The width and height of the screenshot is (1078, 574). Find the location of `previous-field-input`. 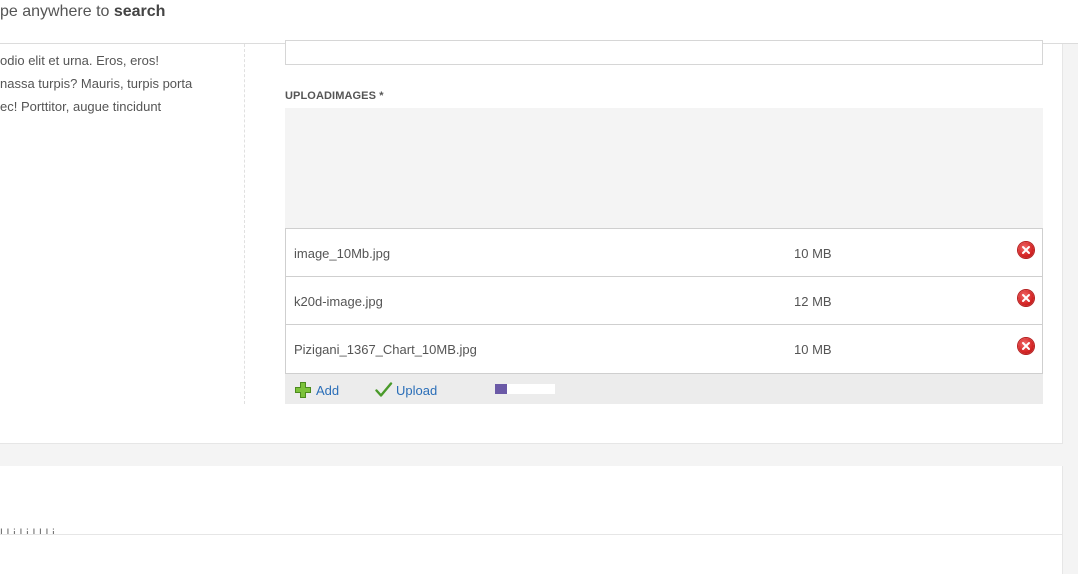

previous-field-input is located at coordinates (664, 52).